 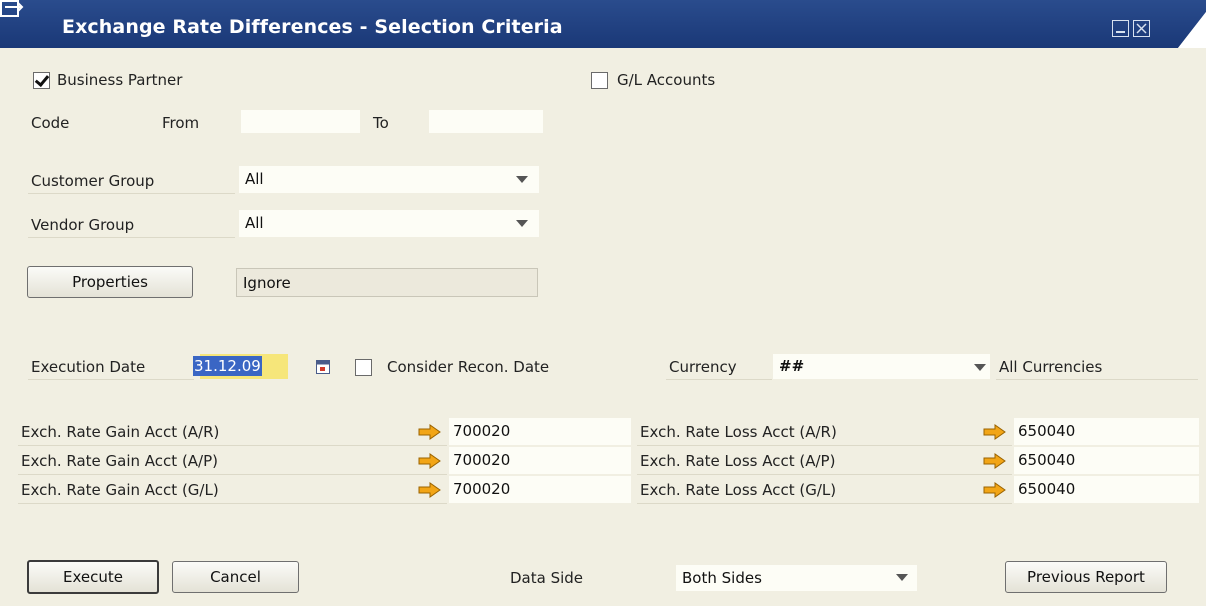 I want to click on close-icon, so click(x=1141, y=28).